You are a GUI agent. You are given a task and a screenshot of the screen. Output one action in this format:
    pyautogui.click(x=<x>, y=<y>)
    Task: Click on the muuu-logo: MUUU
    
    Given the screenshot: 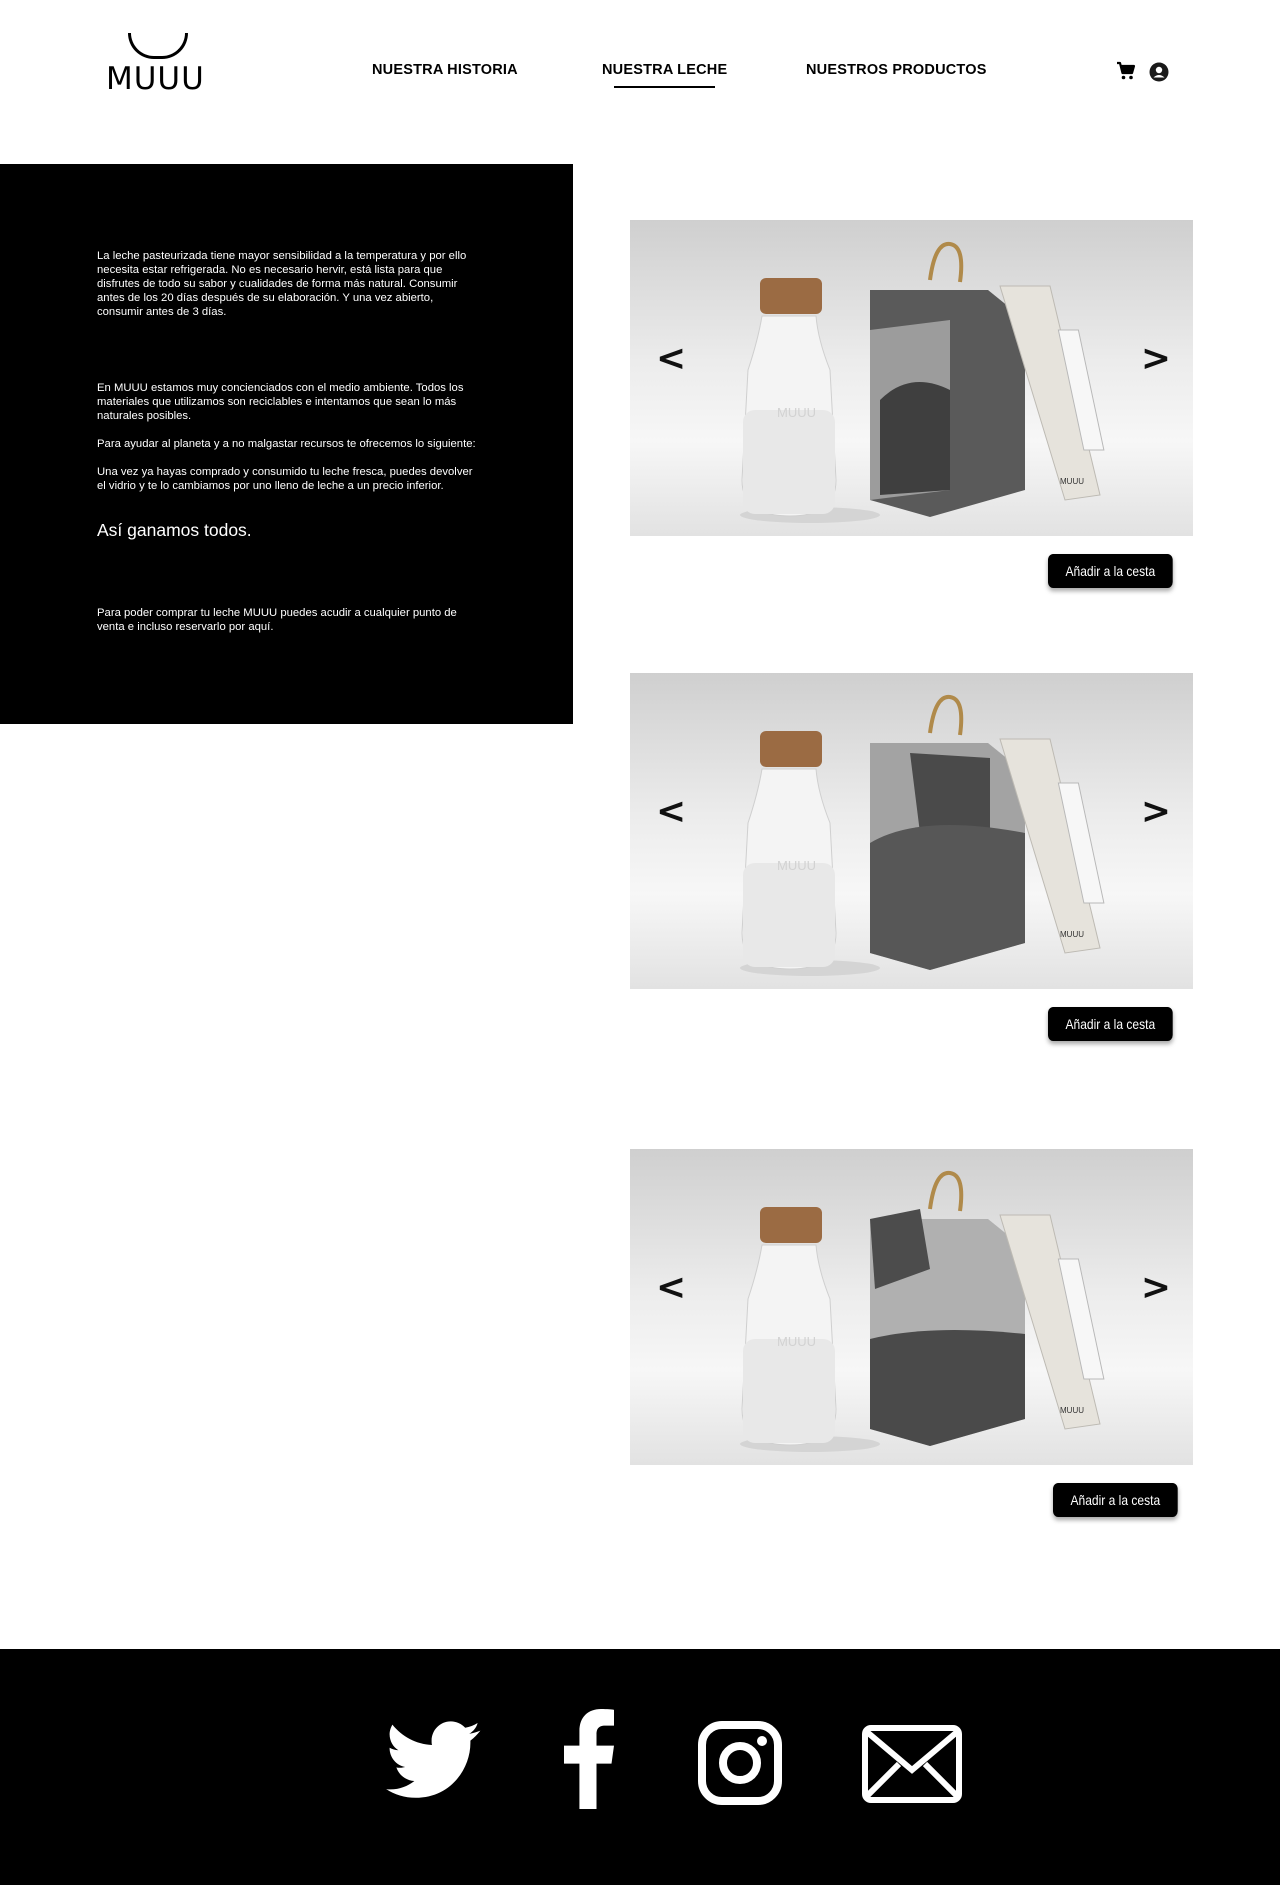 What is the action you would take?
    pyautogui.click(x=155, y=65)
    